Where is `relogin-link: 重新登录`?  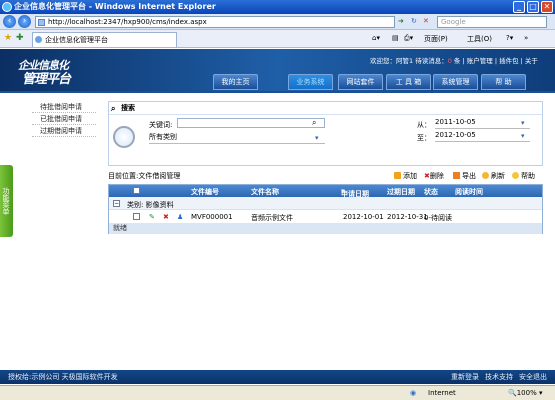 relogin-link: 重新登录 is located at coordinates (465, 377).